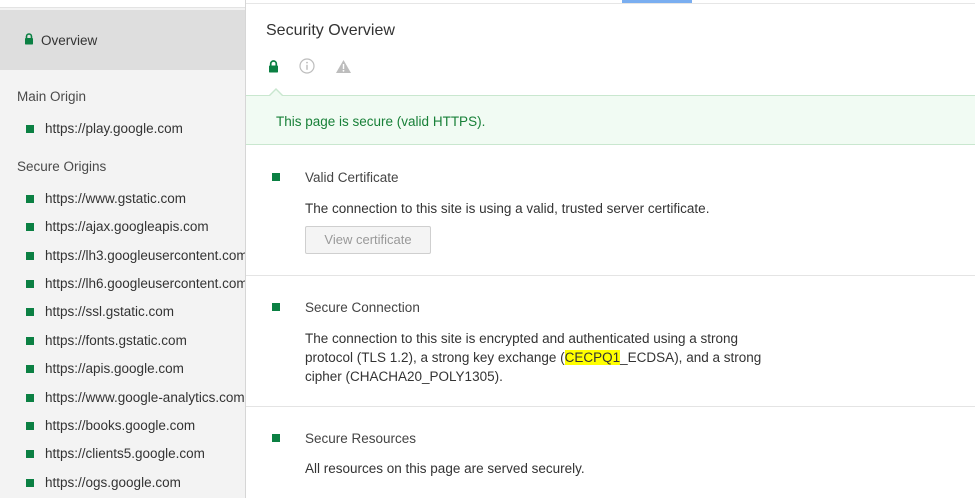 The width and height of the screenshot is (975, 498). I want to click on secure-origin-item: https://www.gstatic.com, so click(135, 198).